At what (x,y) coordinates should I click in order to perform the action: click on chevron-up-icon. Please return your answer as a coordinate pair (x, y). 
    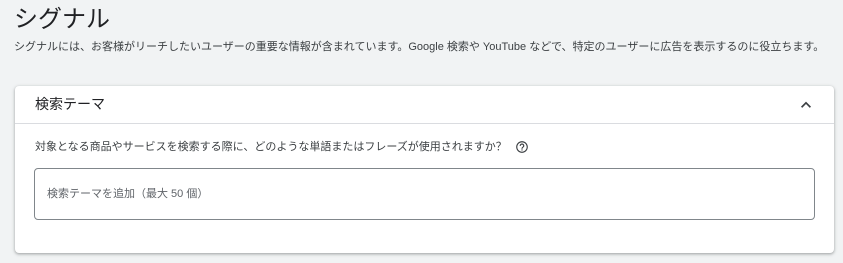
    Looking at the image, I should click on (806, 105).